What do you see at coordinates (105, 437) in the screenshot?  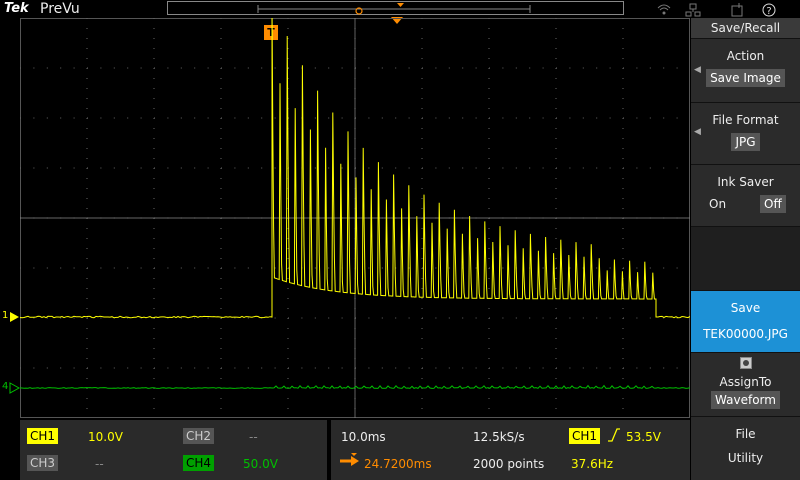 I see `ch1-scale: 10.0V` at bounding box center [105, 437].